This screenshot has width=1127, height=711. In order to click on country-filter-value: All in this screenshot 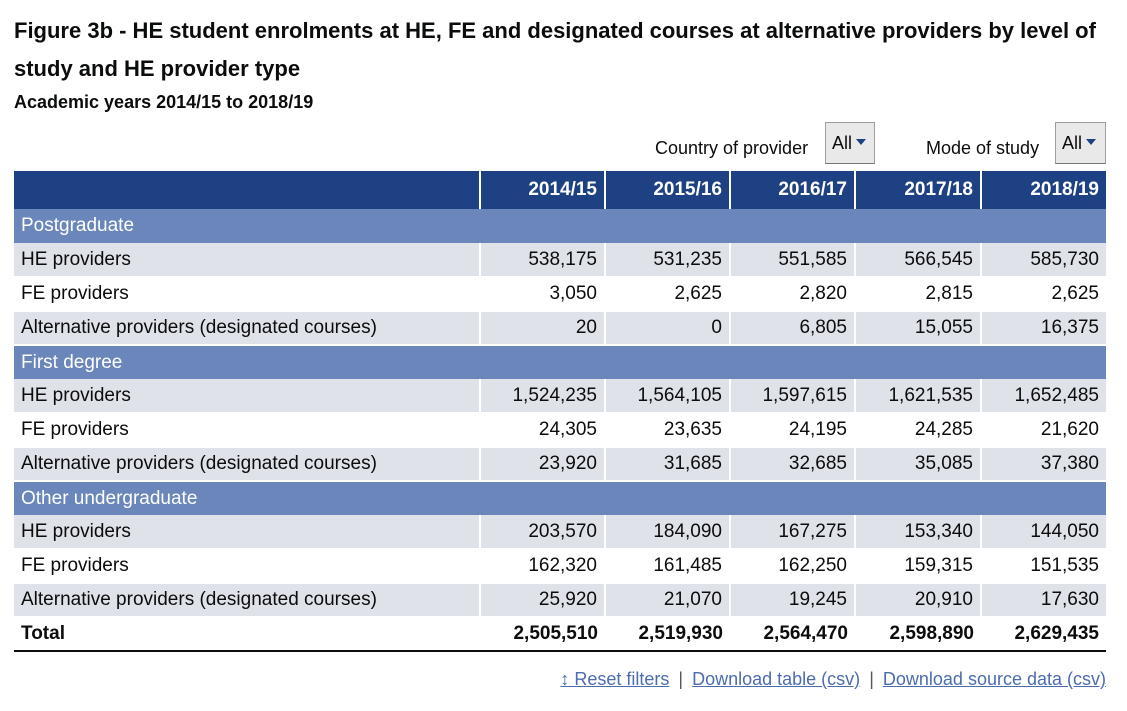, I will do `click(842, 143)`.